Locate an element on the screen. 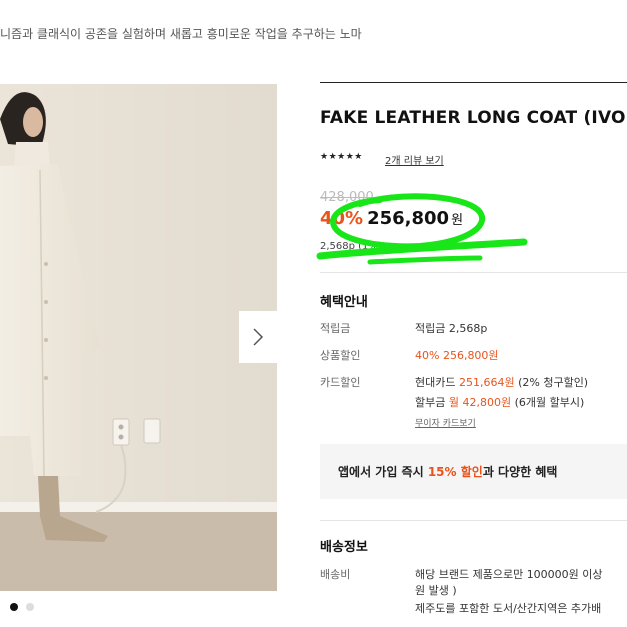  brand-tagline: 니즘과 클래식이 공존을 실험하며 새롭고 흥미로운 작업을 추구하는 노마 is located at coordinates (181, 34).